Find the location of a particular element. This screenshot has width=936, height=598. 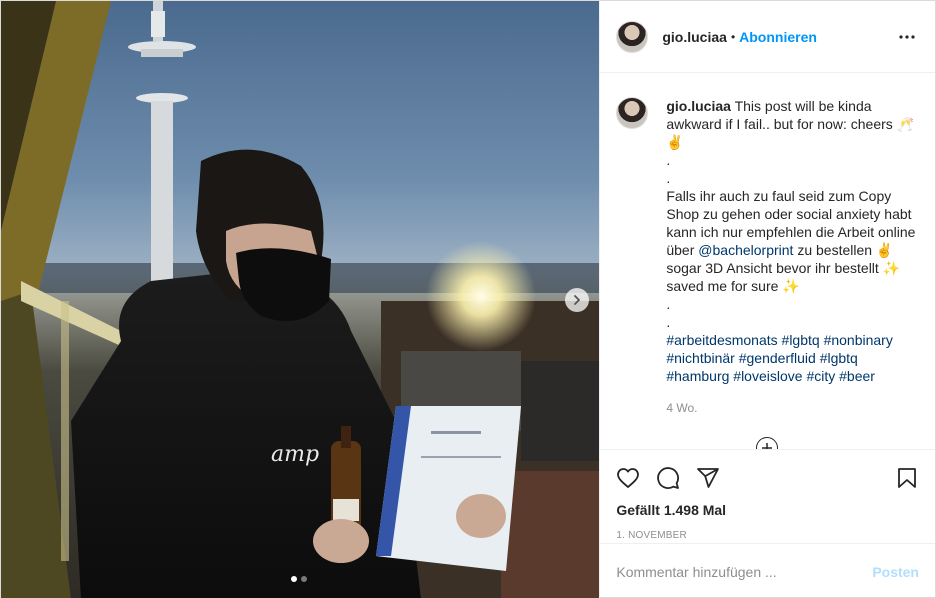

header-username: gio.luciaa is located at coordinates (694, 37).